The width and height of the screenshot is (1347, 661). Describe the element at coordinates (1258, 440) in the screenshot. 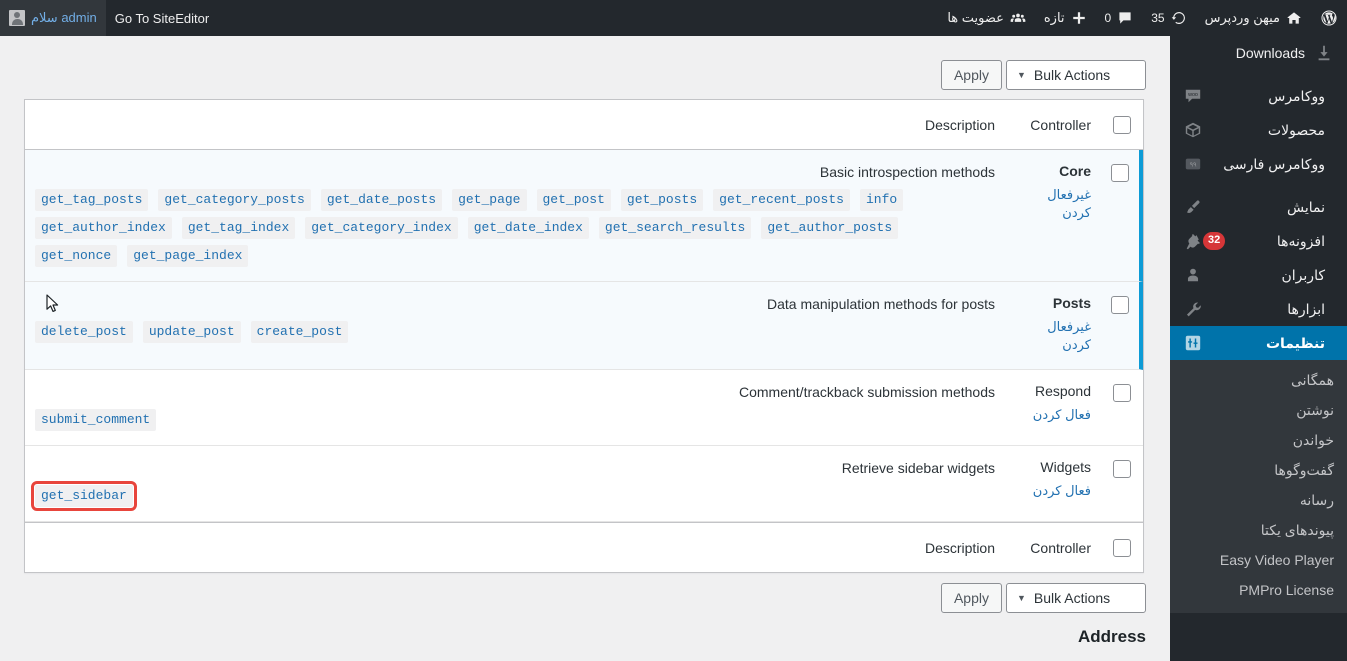

I see `submenu-item-reading: خواندن` at that location.